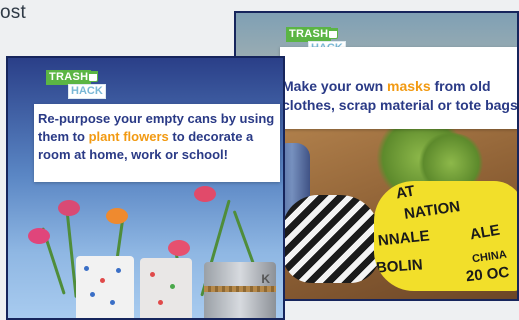 The width and height of the screenshot is (519, 320). What do you see at coordinates (485, 232) in the screenshot?
I see `mask-print-text: ALE` at bounding box center [485, 232].